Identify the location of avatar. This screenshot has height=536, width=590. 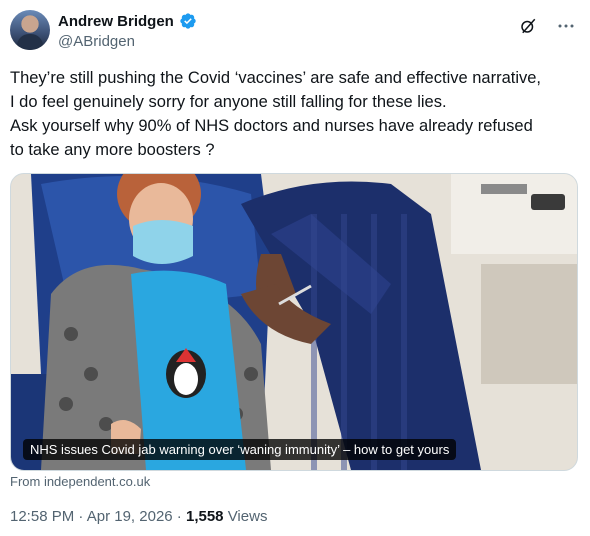
(30, 30).